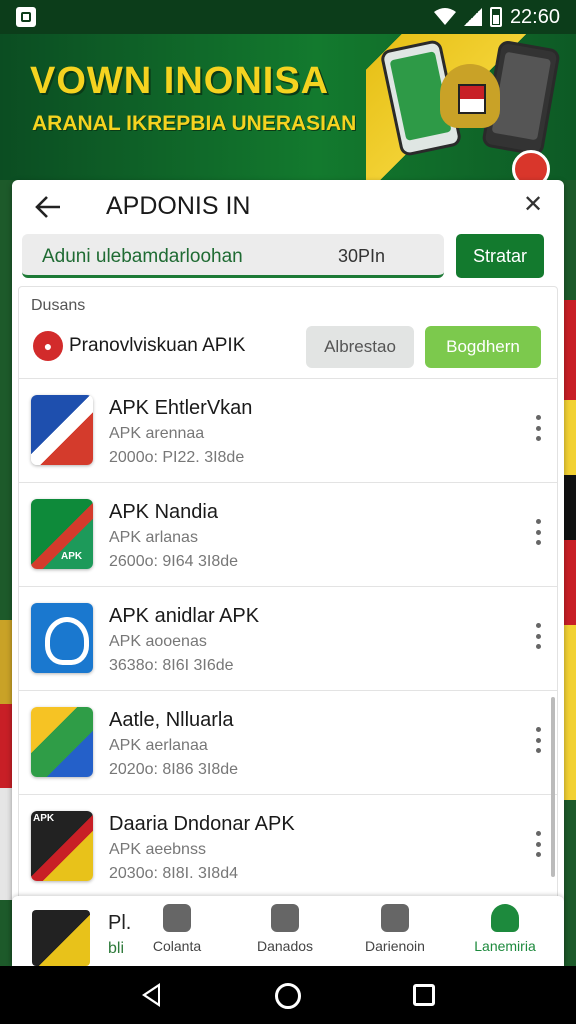 This screenshot has width=576, height=1024. I want to click on nav-label: Colanta, so click(177, 946).